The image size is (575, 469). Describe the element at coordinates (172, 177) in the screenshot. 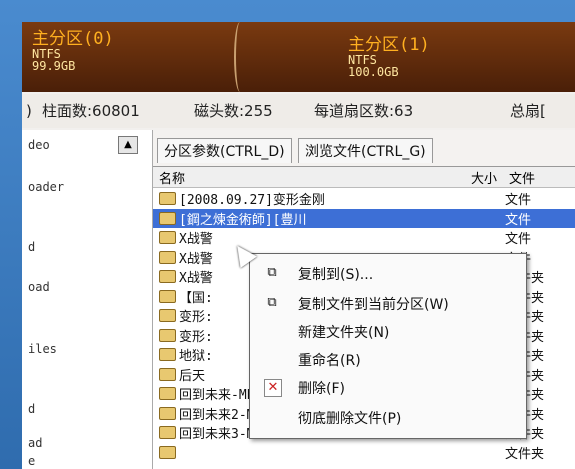

I see `header-name: 名称` at that location.